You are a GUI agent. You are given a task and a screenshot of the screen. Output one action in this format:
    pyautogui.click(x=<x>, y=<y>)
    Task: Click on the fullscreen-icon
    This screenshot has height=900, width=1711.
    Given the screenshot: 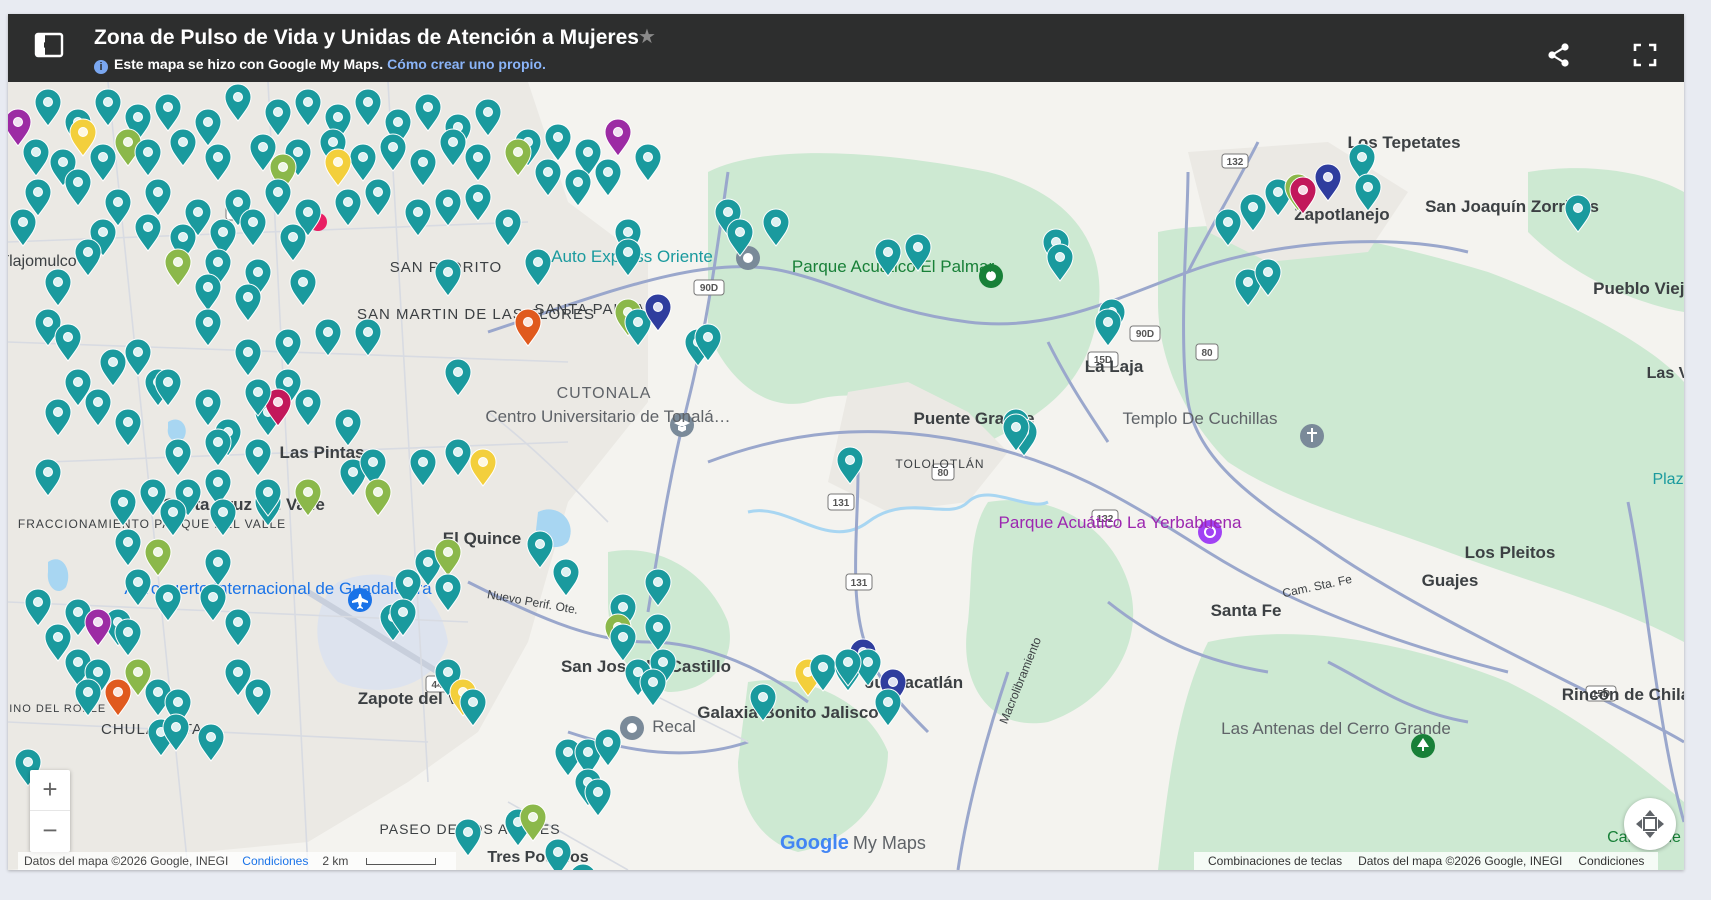 What is the action you would take?
    pyautogui.click(x=1645, y=55)
    